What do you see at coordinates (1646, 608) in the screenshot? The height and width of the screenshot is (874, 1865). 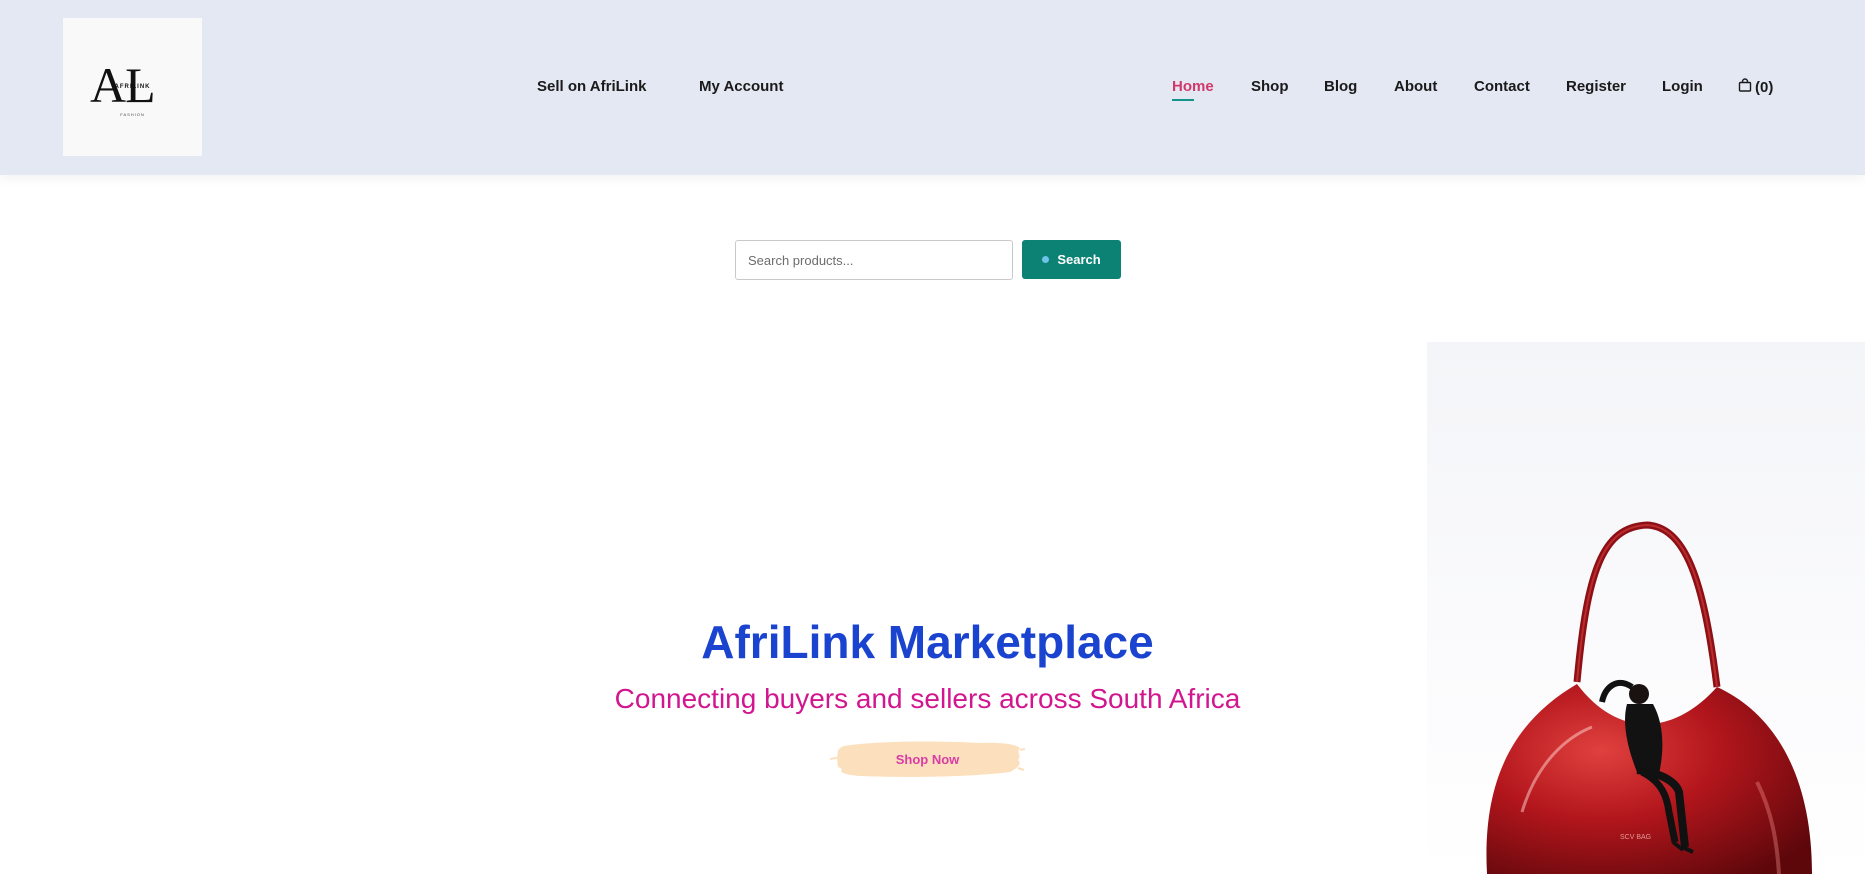 I see `hero-image: SCV BAG` at bounding box center [1646, 608].